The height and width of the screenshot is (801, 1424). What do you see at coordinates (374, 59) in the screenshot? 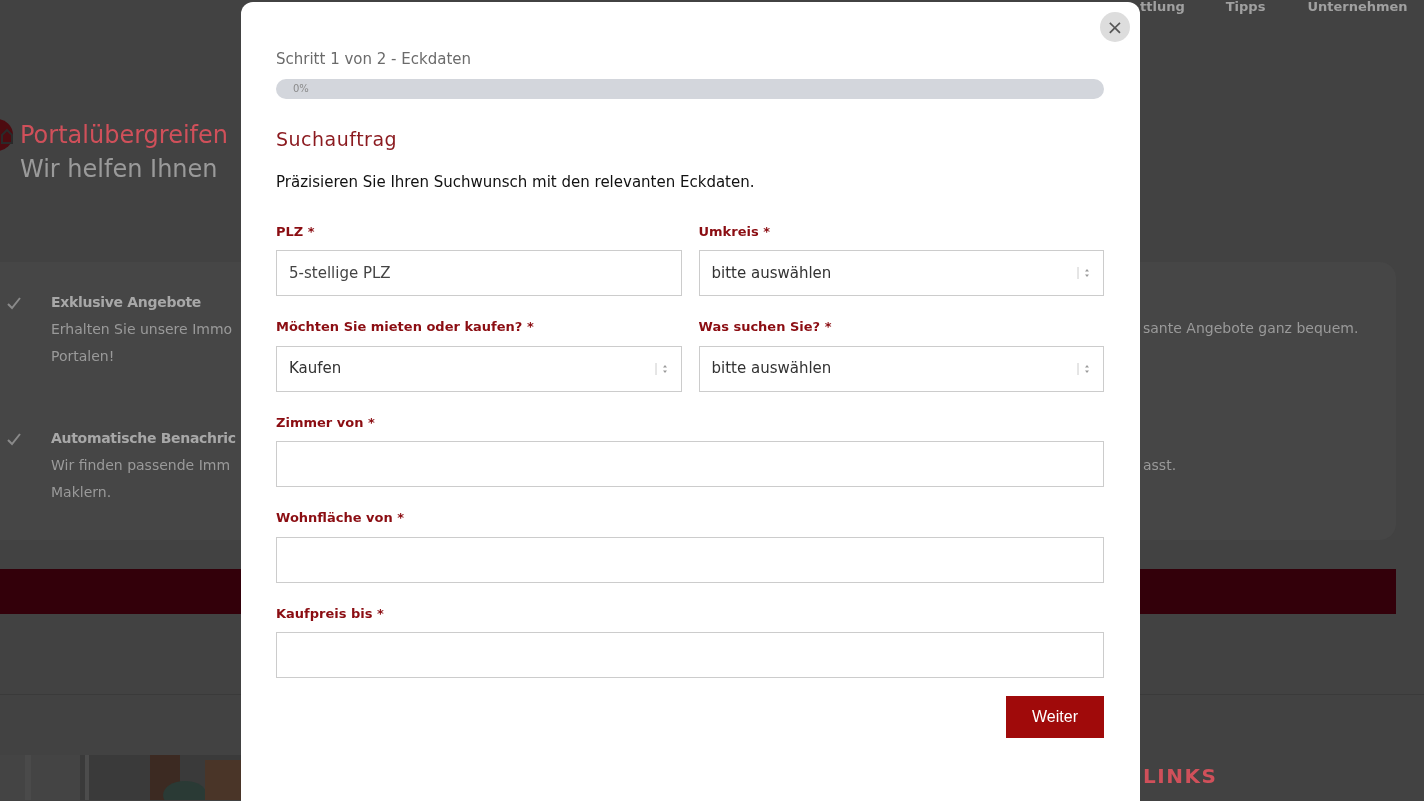
I see `step-label: Schritt 1 von 2 - Eckdaten` at bounding box center [374, 59].